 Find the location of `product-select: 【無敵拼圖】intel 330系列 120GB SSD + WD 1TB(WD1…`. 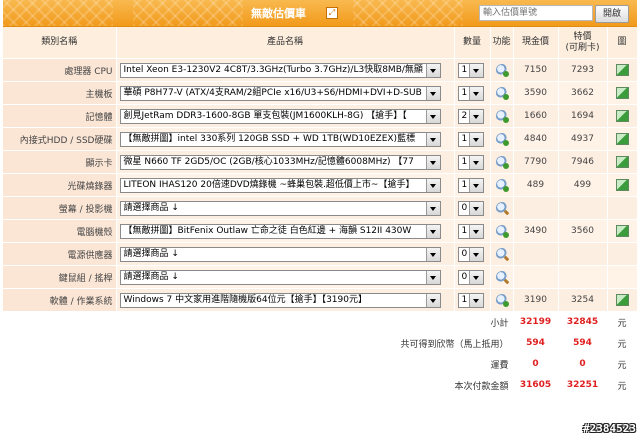

product-select: 【無敵拼圖】intel 330系列 120GB SSD + WD 1TB(WD1… is located at coordinates (280, 139).